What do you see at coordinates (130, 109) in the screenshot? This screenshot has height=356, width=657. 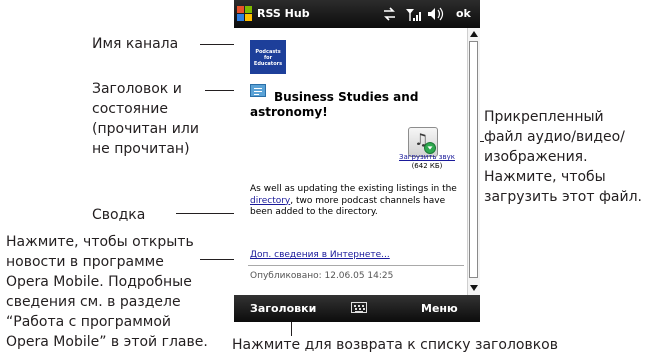 I see `annotation-title-status-line: состояние` at bounding box center [130, 109].